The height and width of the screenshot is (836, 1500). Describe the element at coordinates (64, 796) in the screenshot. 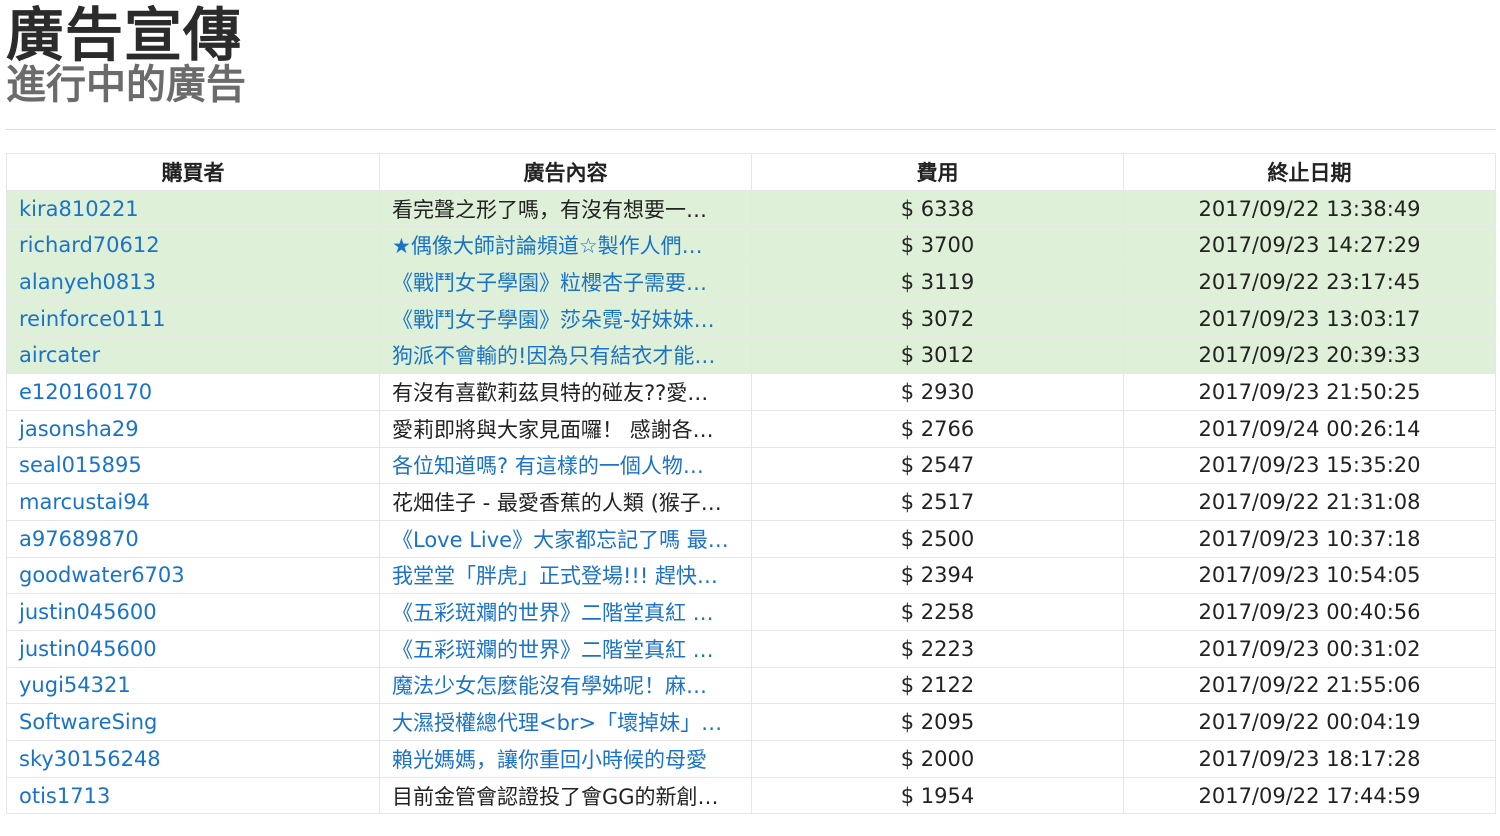

I see `buyer-link: otis1713` at that location.